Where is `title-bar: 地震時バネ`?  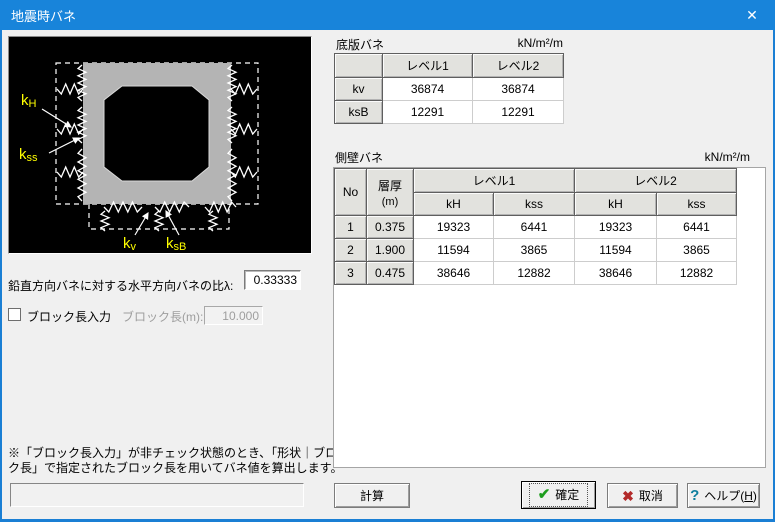
title-bar: 地震時バネ is located at coordinates (387, 15).